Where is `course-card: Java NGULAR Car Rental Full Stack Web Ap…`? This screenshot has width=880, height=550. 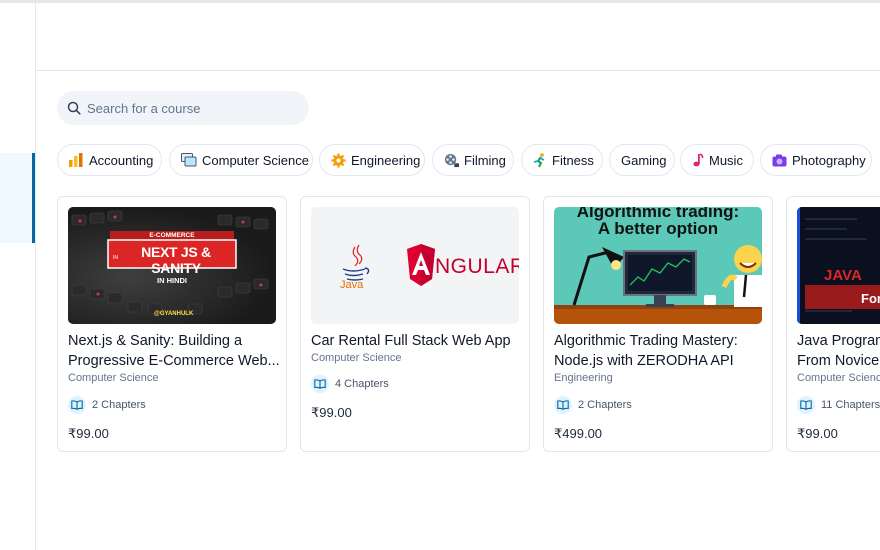 course-card: Java NGULAR Car Rental Full Stack Web Ap… is located at coordinates (415, 324).